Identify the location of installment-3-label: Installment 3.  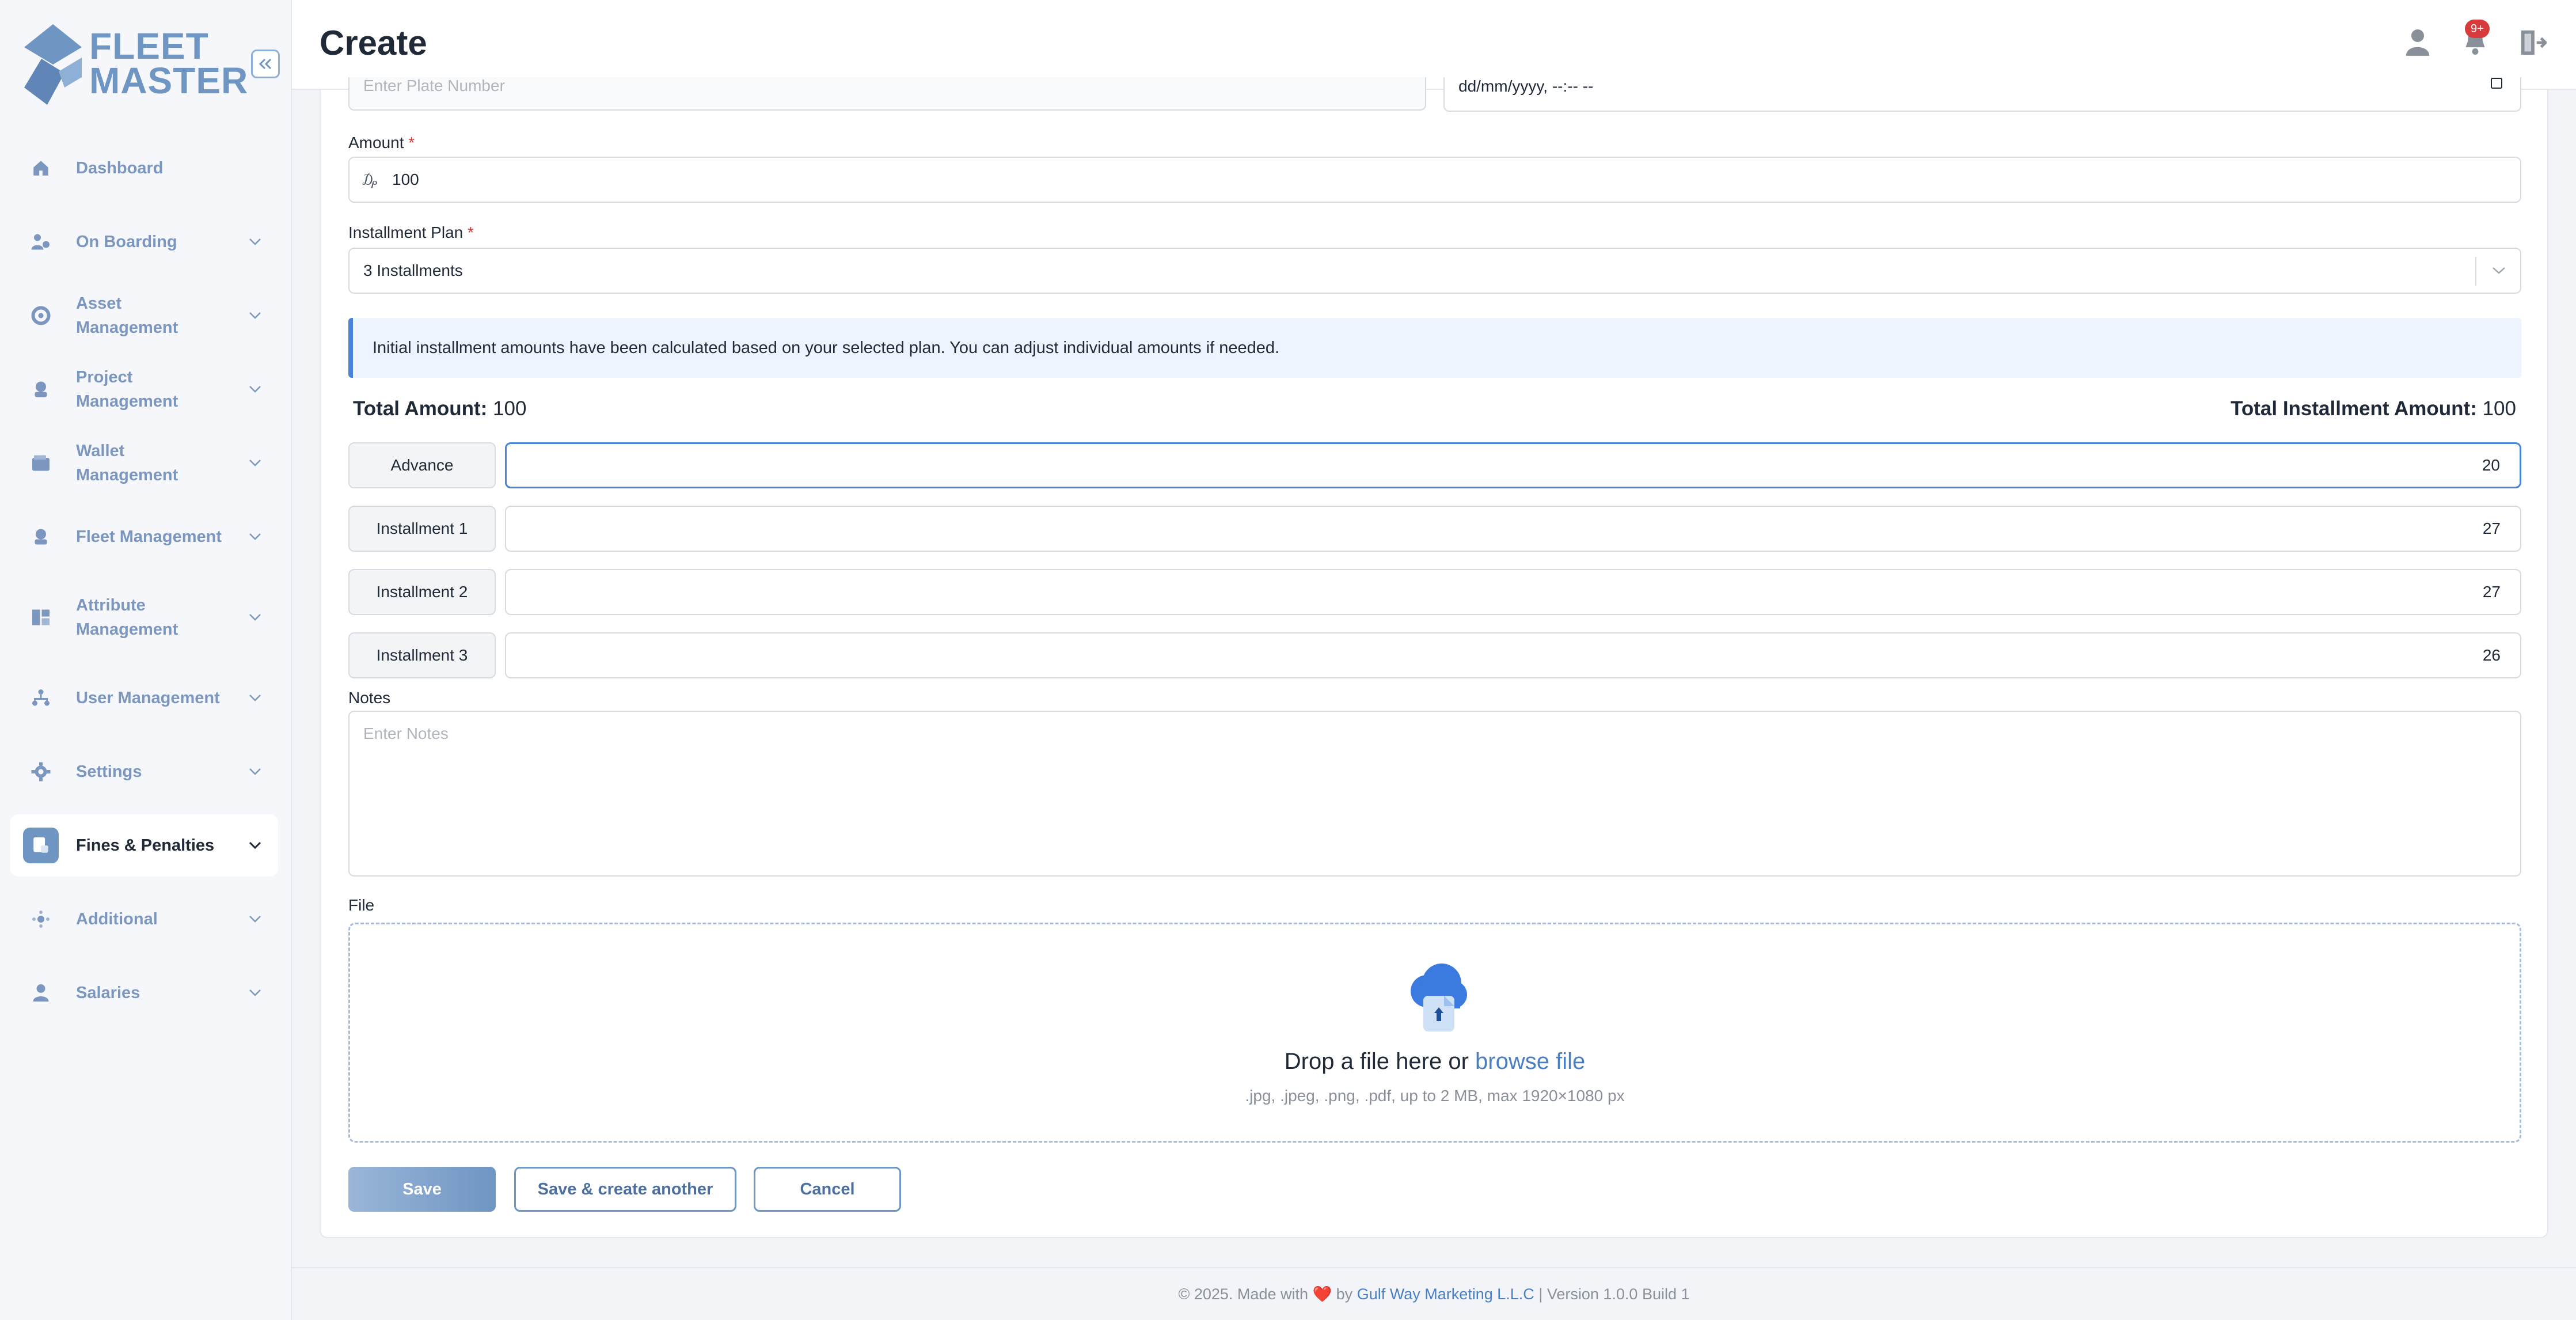
(422, 655).